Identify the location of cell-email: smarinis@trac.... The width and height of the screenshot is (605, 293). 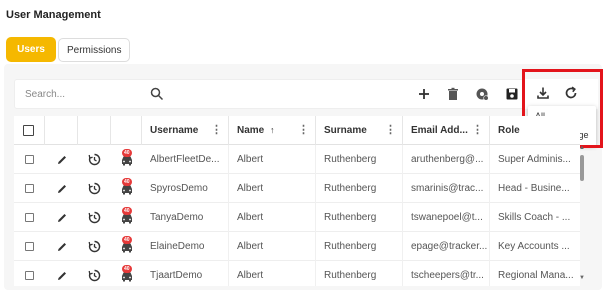
(446, 188).